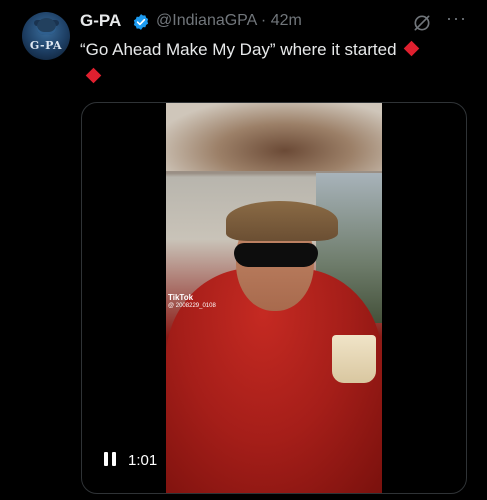  What do you see at coordinates (110, 459) in the screenshot?
I see `pause-icon` at bounding box center [110, 459].